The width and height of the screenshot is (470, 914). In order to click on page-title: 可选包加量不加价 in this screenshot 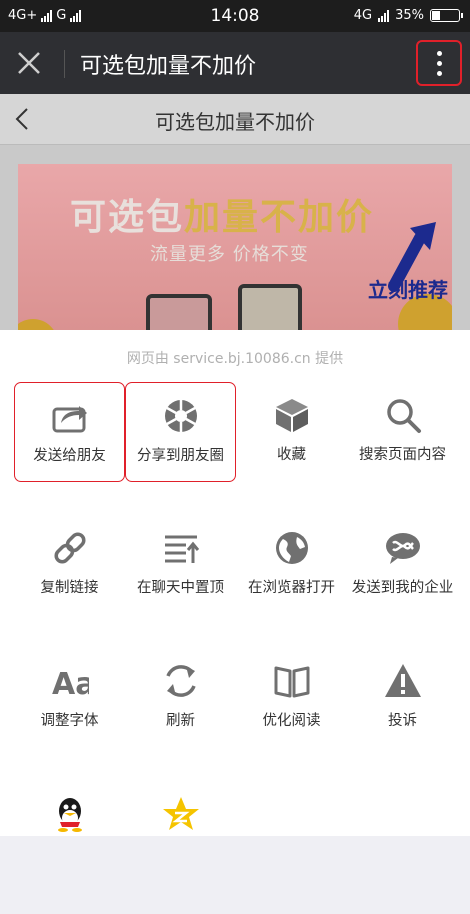, I will do `click(168, 66)`.